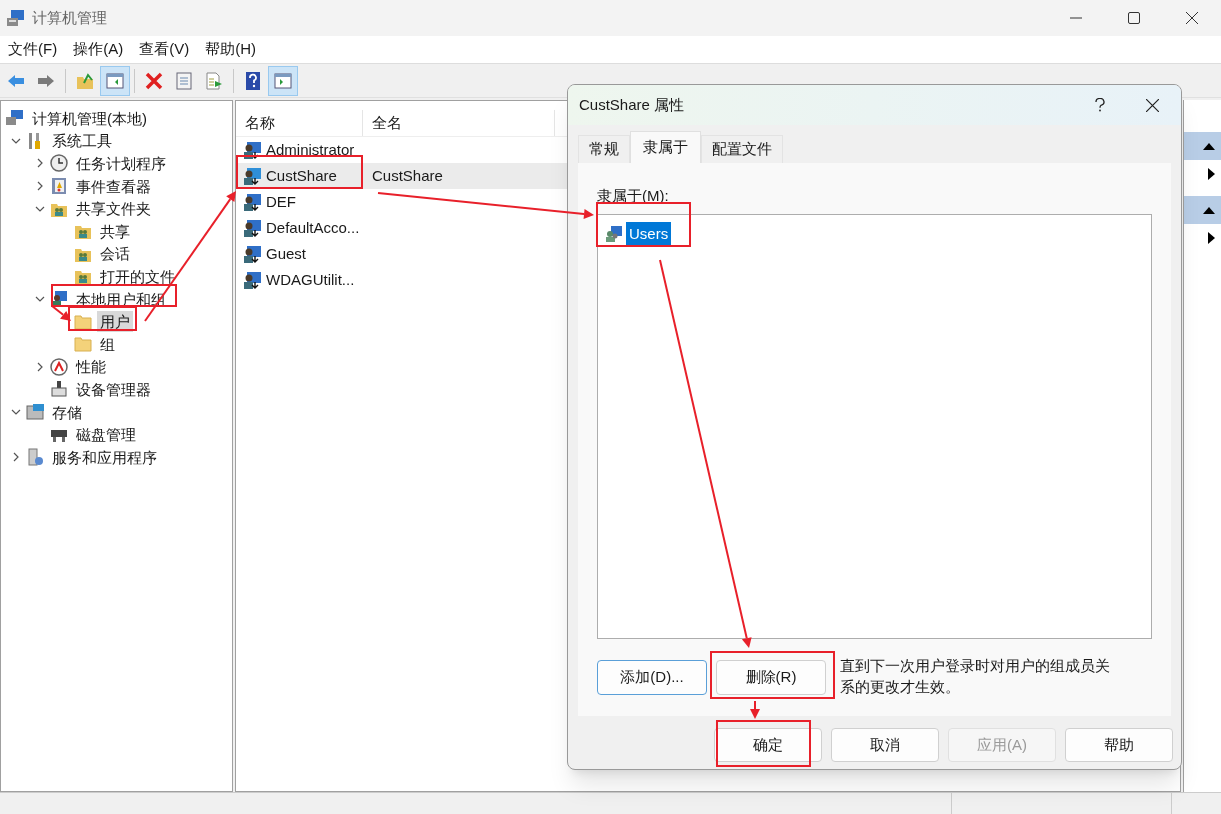  Describe the element at coordinates (281, 201) in the screenshot. I see `user-name: DEF` at that location.